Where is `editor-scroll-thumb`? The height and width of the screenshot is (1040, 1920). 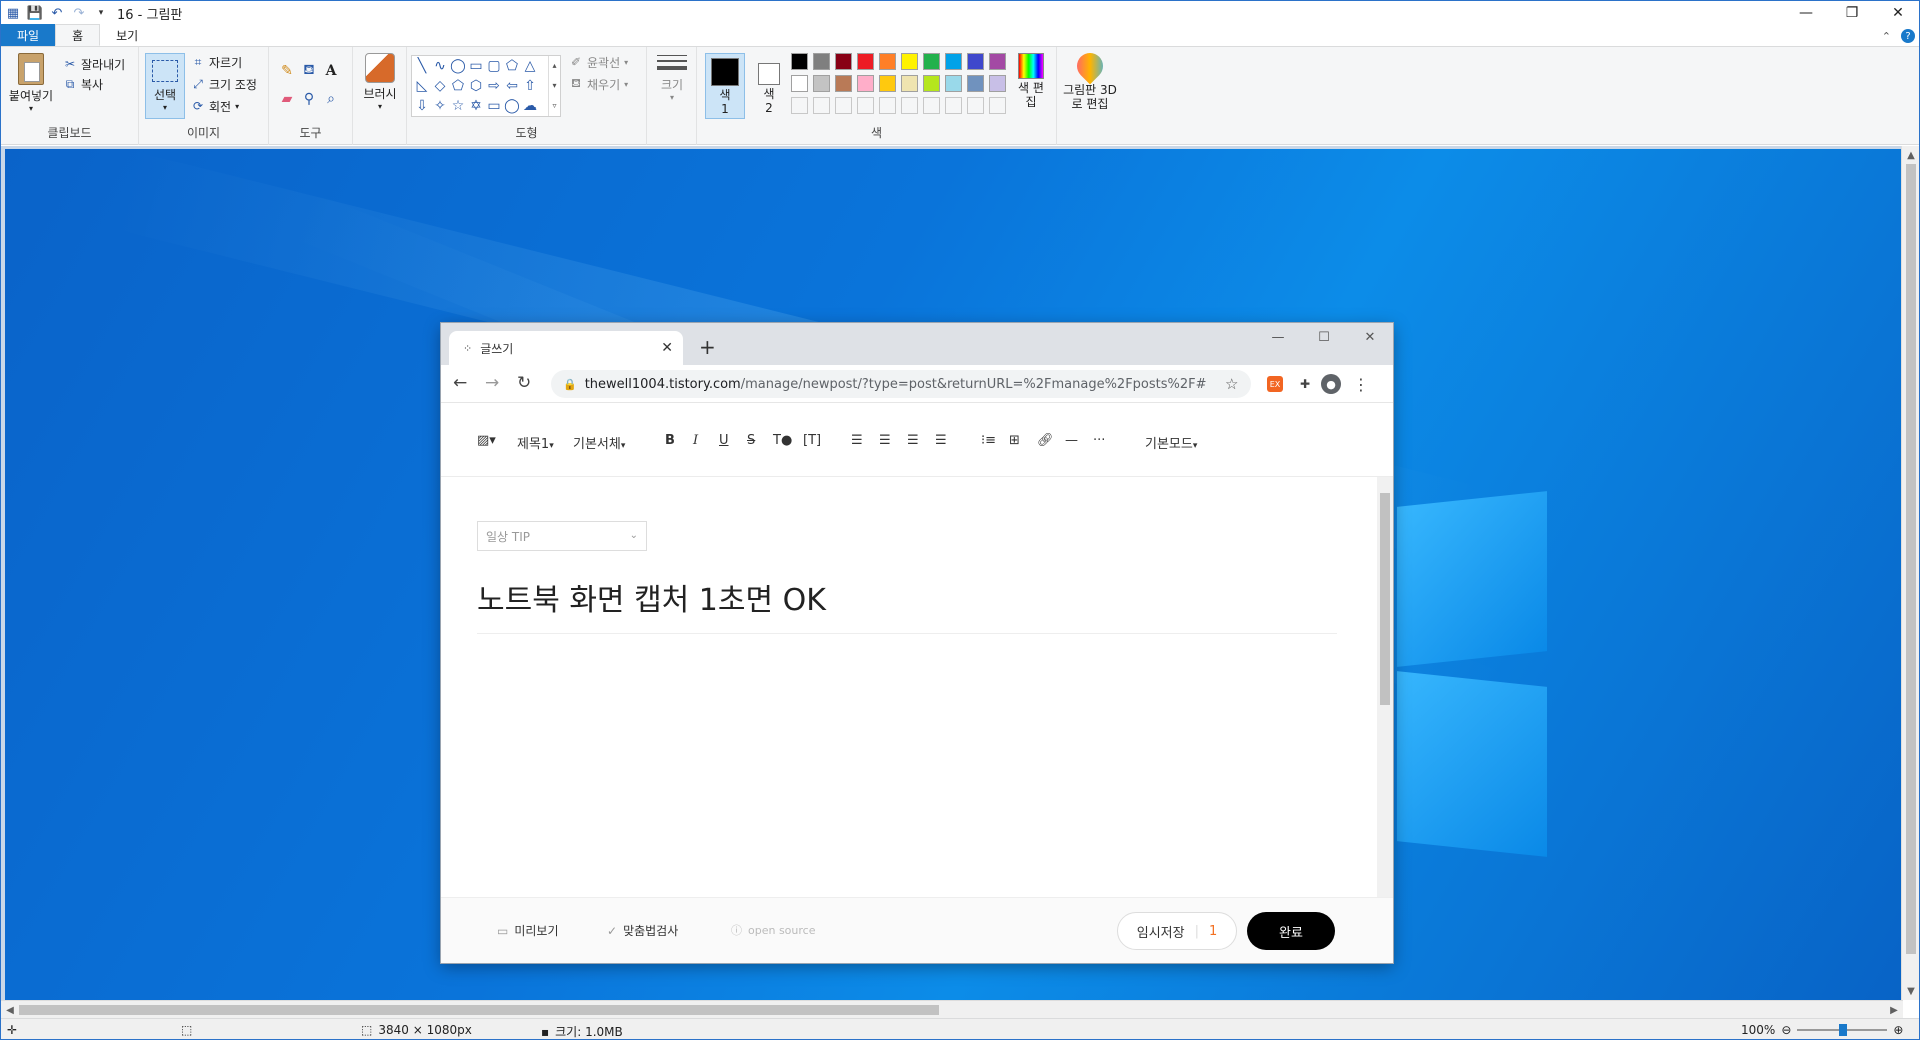 editor-scroll-thumb is located at coordinates (1385, 599).